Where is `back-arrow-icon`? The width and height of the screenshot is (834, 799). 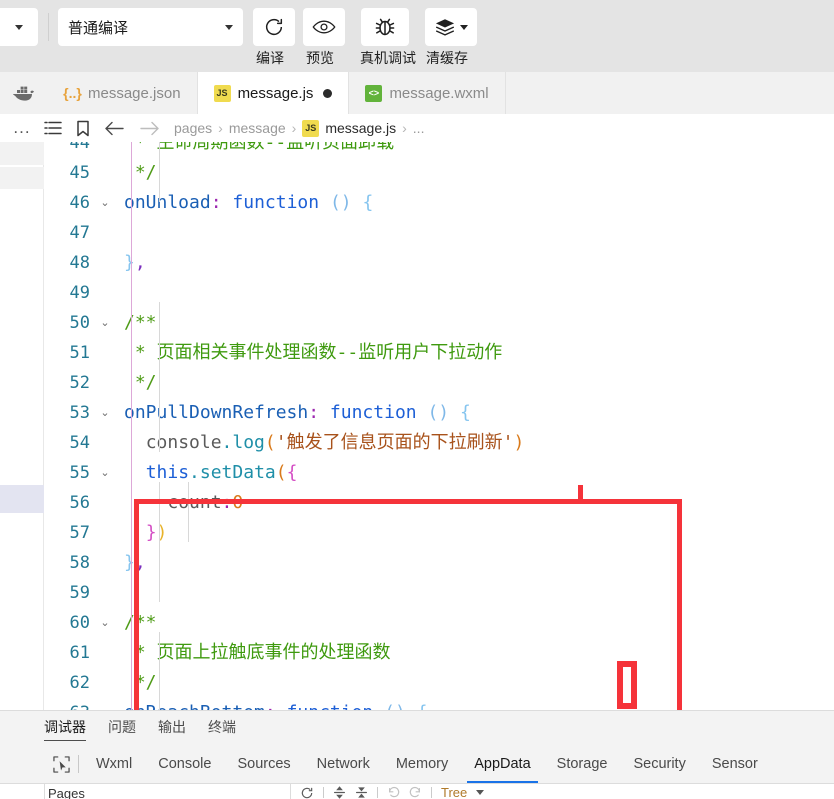
back-arrow-icon is located at coordinates (114, 128).